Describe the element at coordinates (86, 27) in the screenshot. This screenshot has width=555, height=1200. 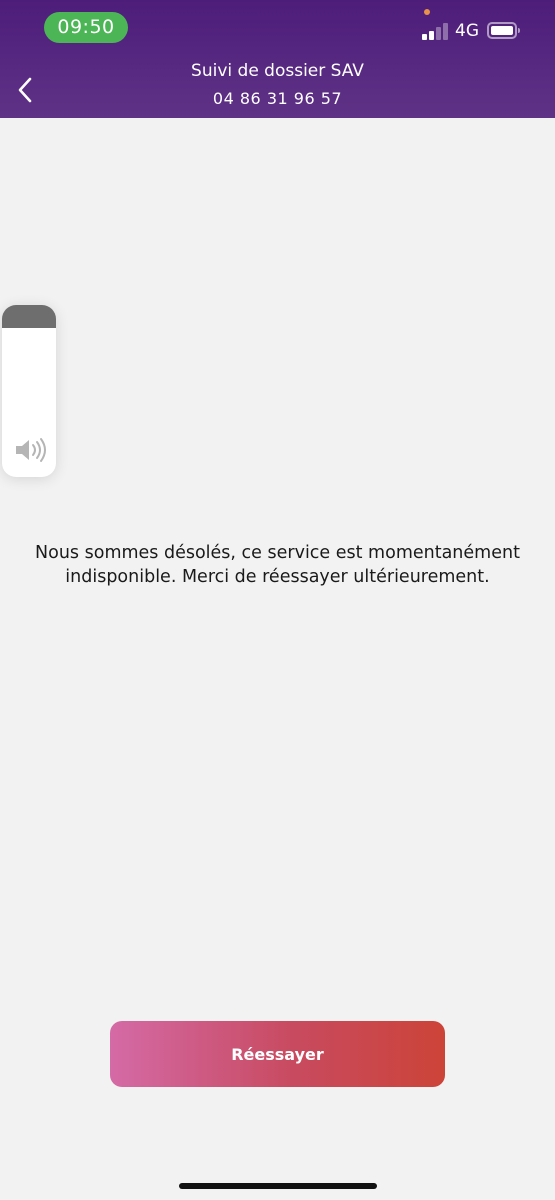
I see `status-time: 09:50` at that location.